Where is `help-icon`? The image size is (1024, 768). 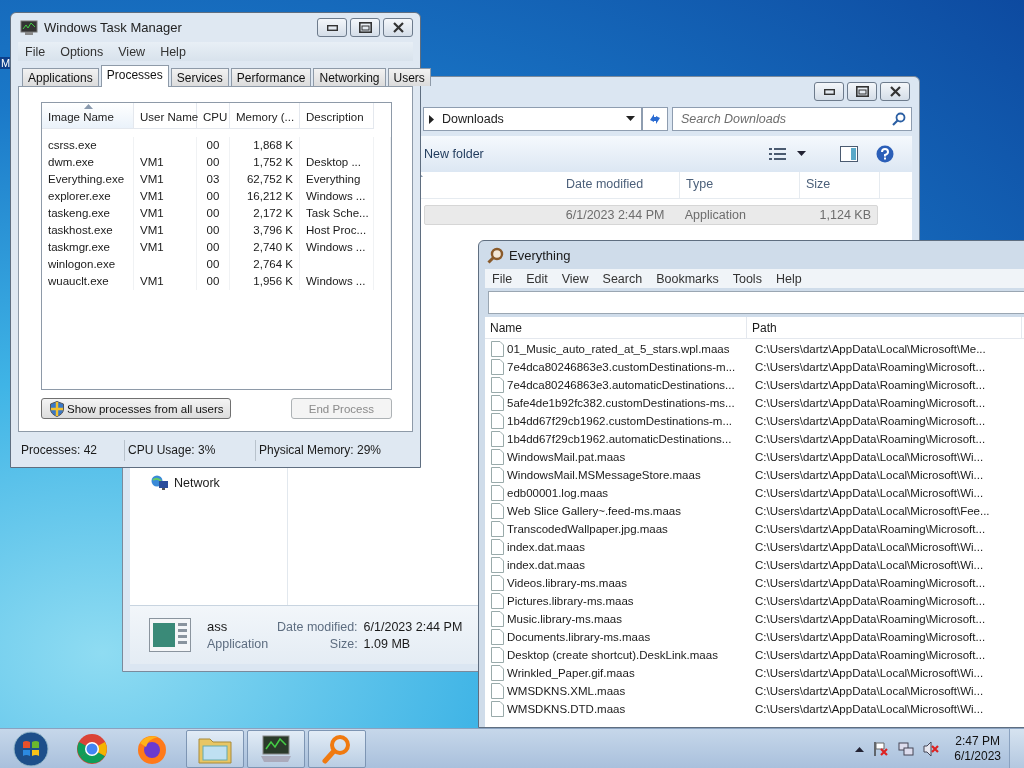
help-icon is located at coordinates (885, 154).